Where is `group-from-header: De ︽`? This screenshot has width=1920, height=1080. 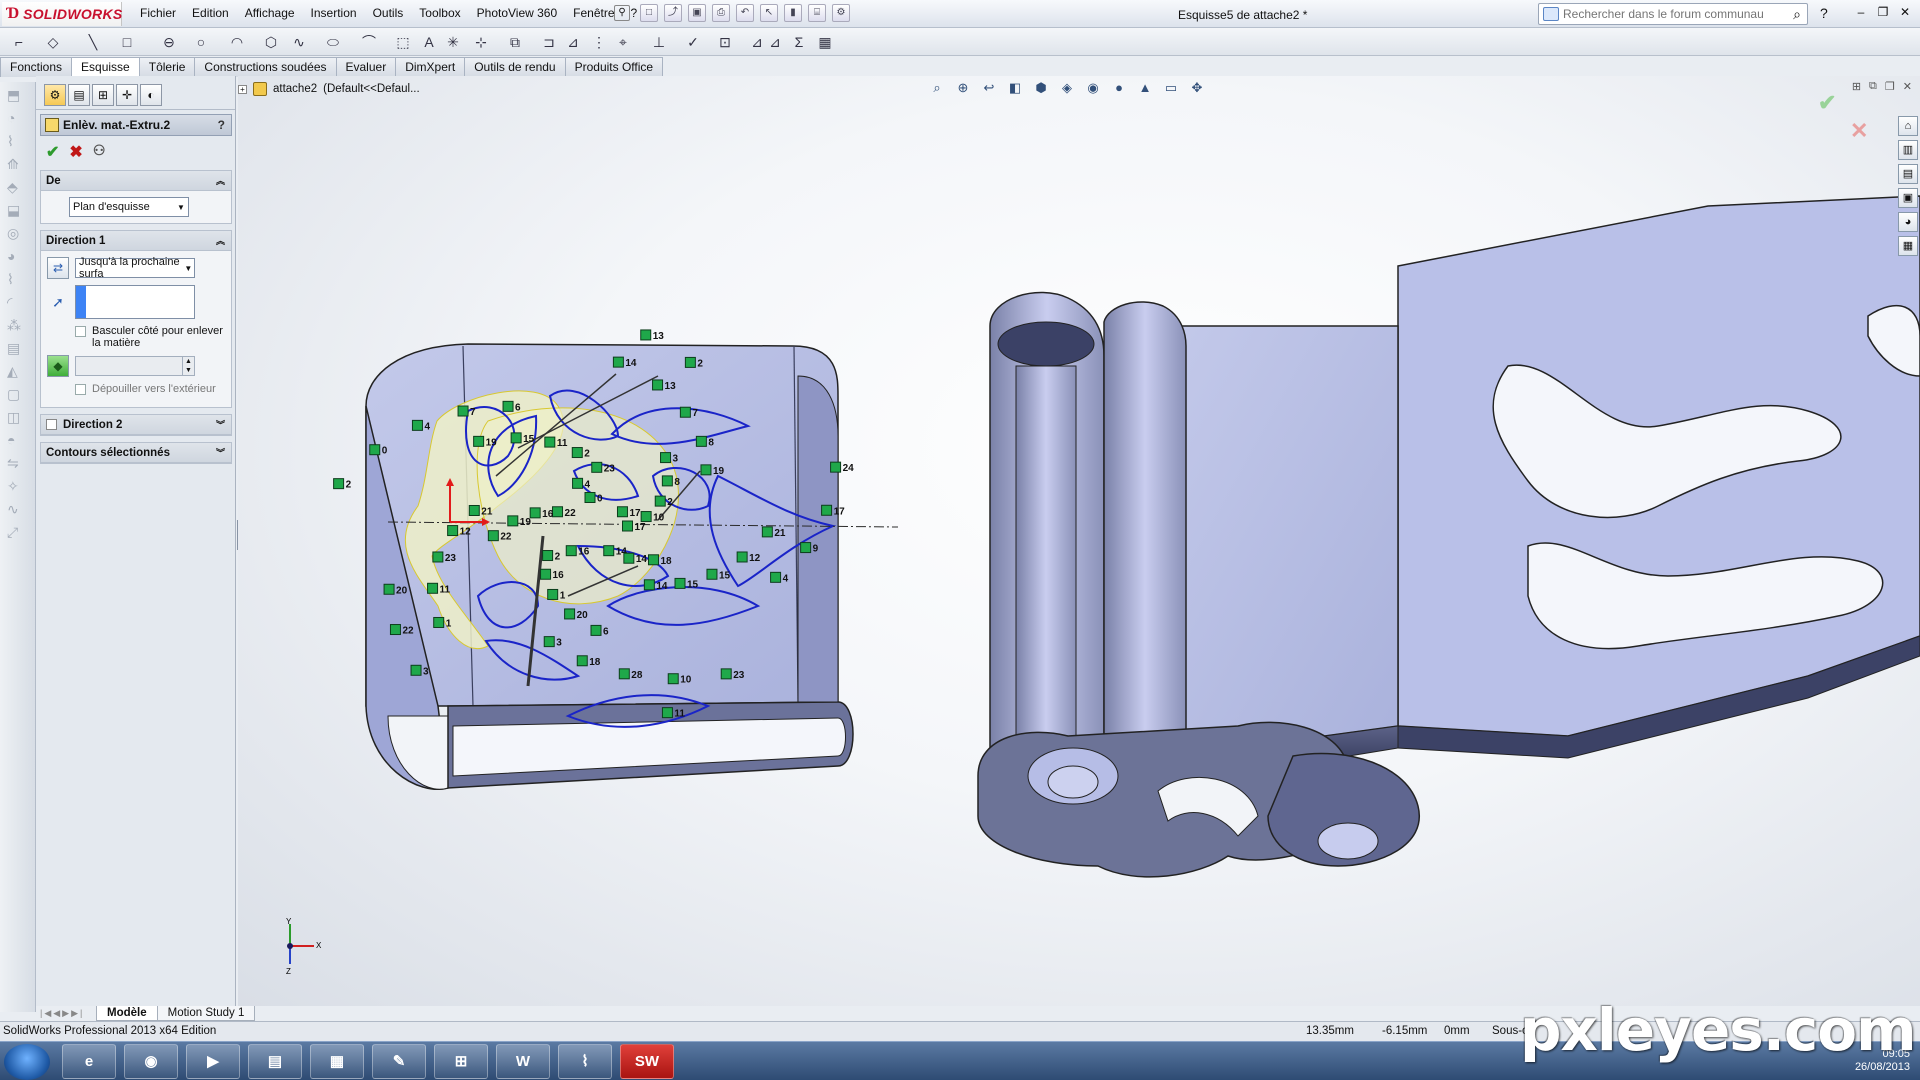
group-from-header: De ︽ is located at coordinates (136, 181).